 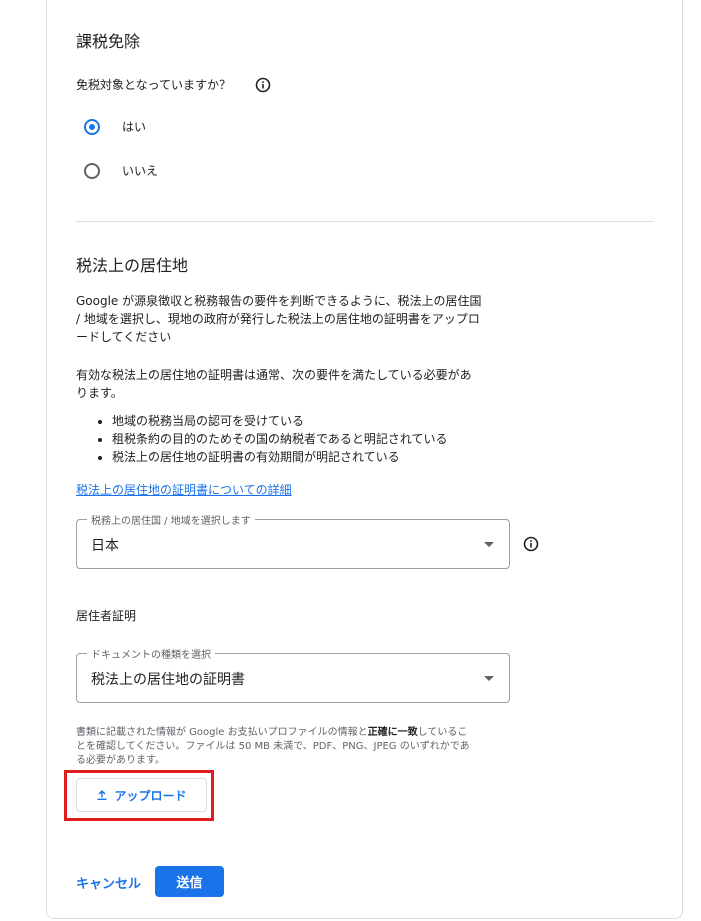 I want to click on requirement-item: 租税条約の目的のためその国の納税者であると明記されている, so click(x=280, y=439).